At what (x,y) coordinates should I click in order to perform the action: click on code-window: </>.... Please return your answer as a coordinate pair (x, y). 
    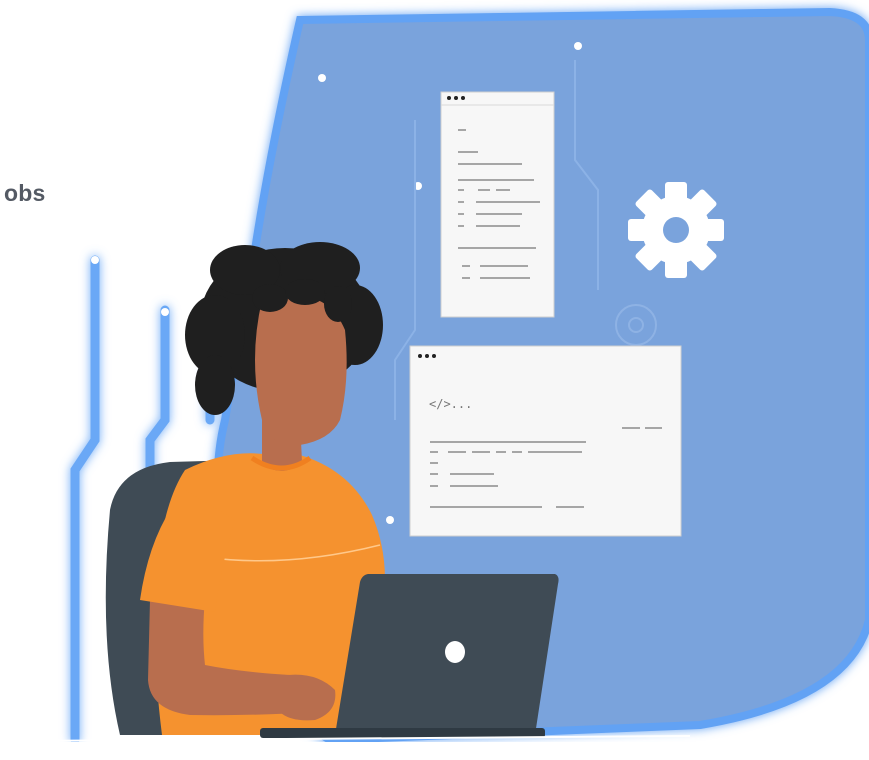
    Looking at the image, I should click on (545, 441).